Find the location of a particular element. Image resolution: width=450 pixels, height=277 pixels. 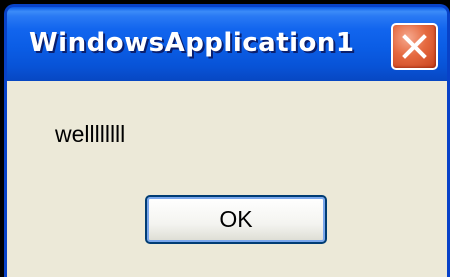

close-icon is located at coordinates (414, 46).